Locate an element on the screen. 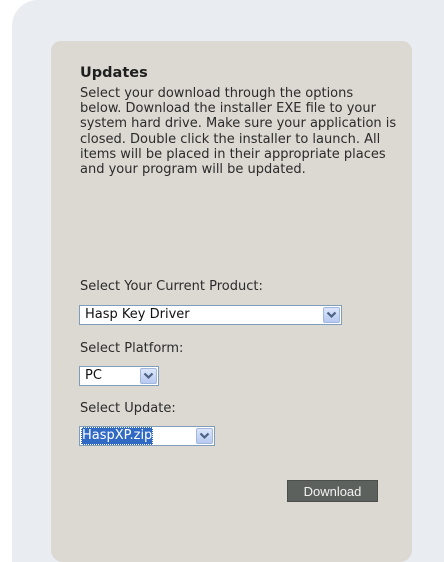 This screenshot has width=444, height=562. platform-select: PC is located at coordinates (119, 376).